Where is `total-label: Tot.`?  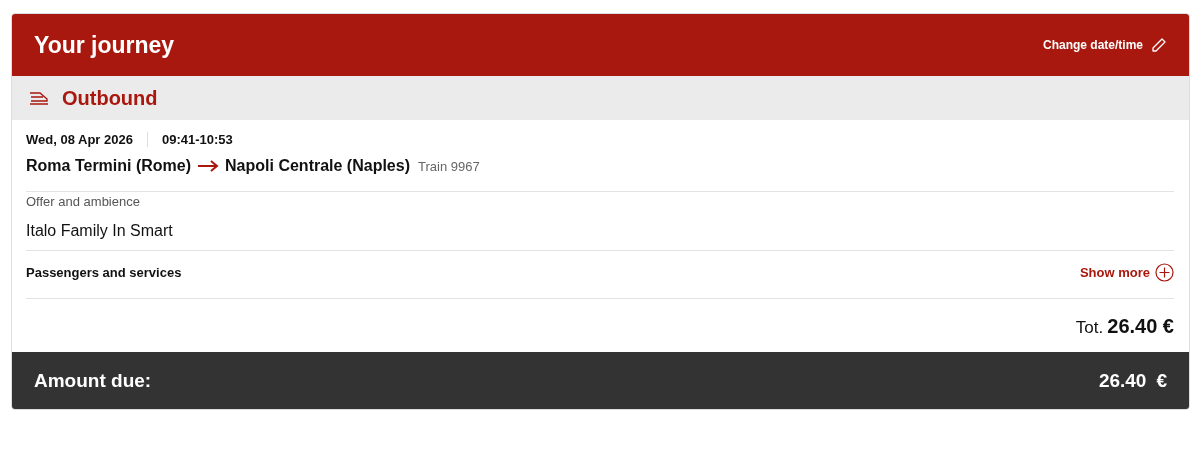 total-label: Tot. is located at coordinates (1089, 328).